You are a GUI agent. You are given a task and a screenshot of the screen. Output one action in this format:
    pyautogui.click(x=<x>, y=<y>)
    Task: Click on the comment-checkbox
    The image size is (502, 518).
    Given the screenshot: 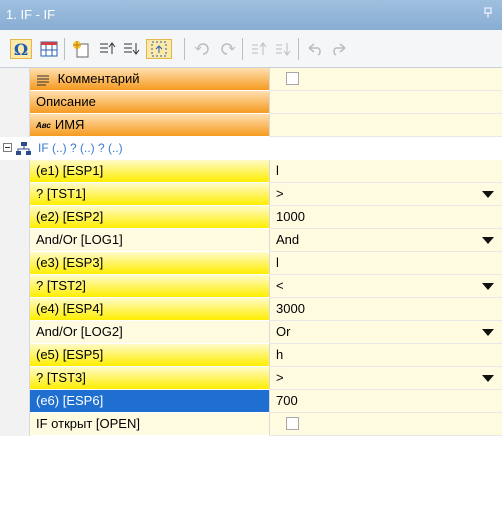 What is the action you would take?
    pyautogui.click(x=292, y=78)
    